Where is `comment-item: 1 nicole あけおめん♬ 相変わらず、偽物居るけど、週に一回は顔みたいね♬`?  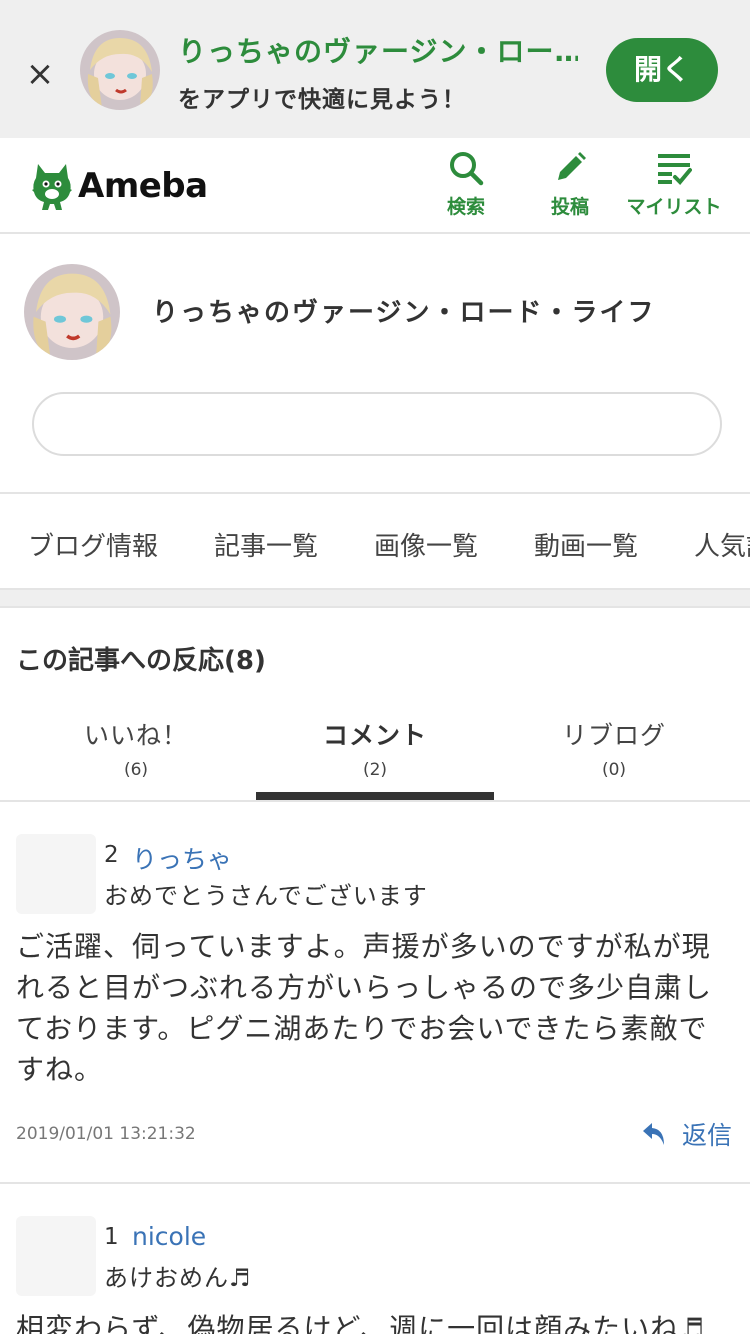
comment-item: 1 nicole あけおめん♬ 相変わらず、偽物居るけど、週に一回は顔みたいね♬ is located at coordinates (375, 1275).